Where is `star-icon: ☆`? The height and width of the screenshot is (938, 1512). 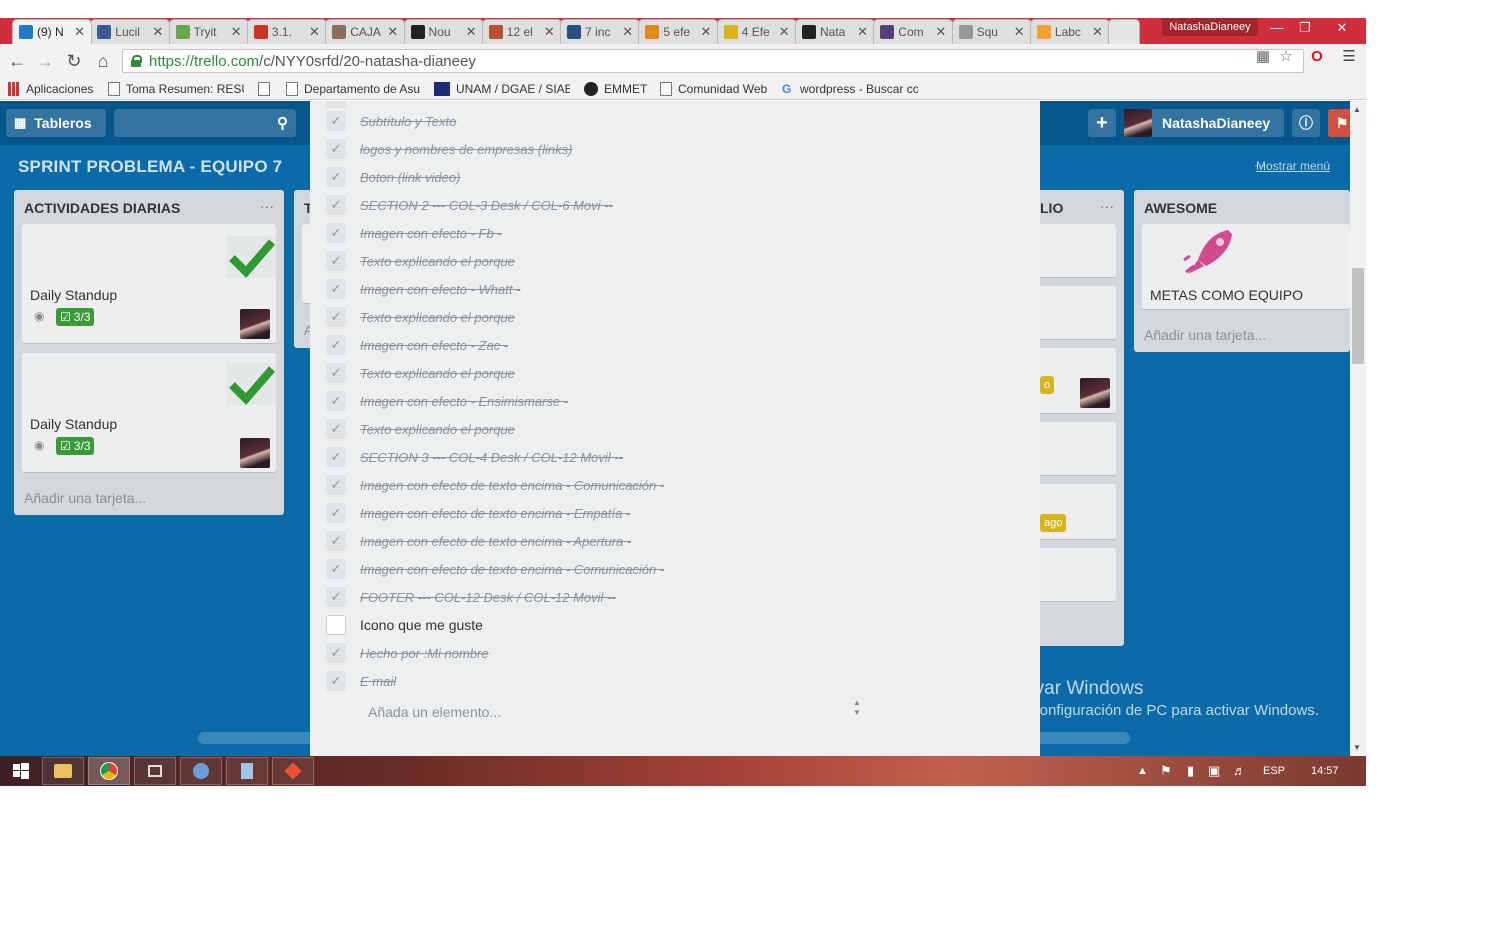 star-icon: ☆ is located at coordinates (1286, 57).